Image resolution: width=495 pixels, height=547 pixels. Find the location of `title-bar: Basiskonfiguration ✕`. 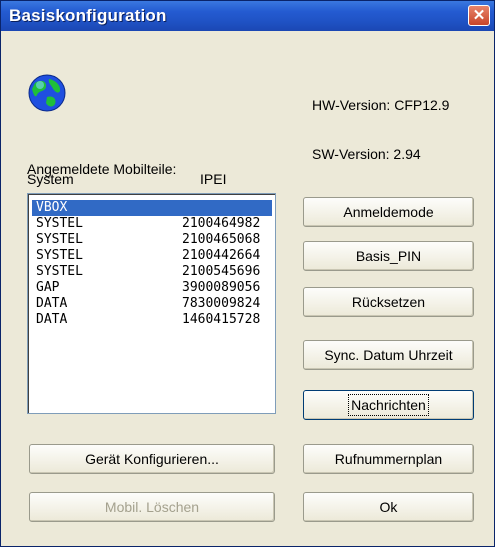

title-bar: Basiskonfiguration ✕ is located at coordinates (247, 16).